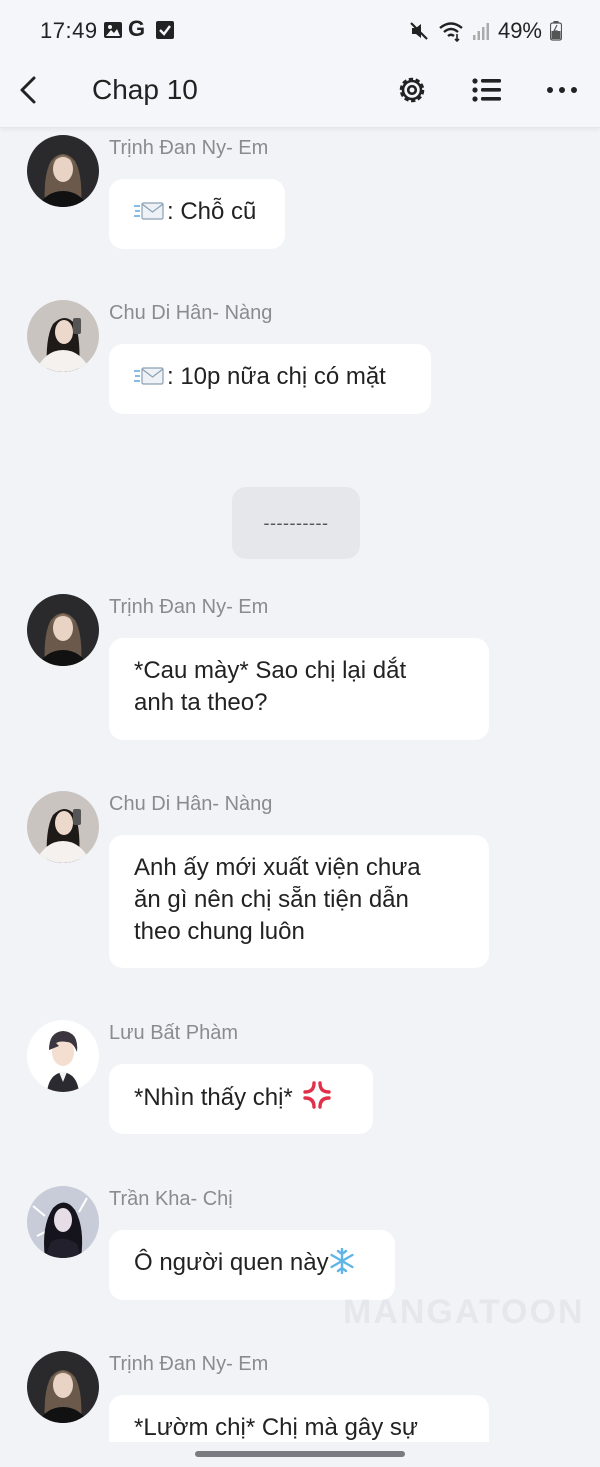  I want to click on wifi-icon, so click(451, 32).